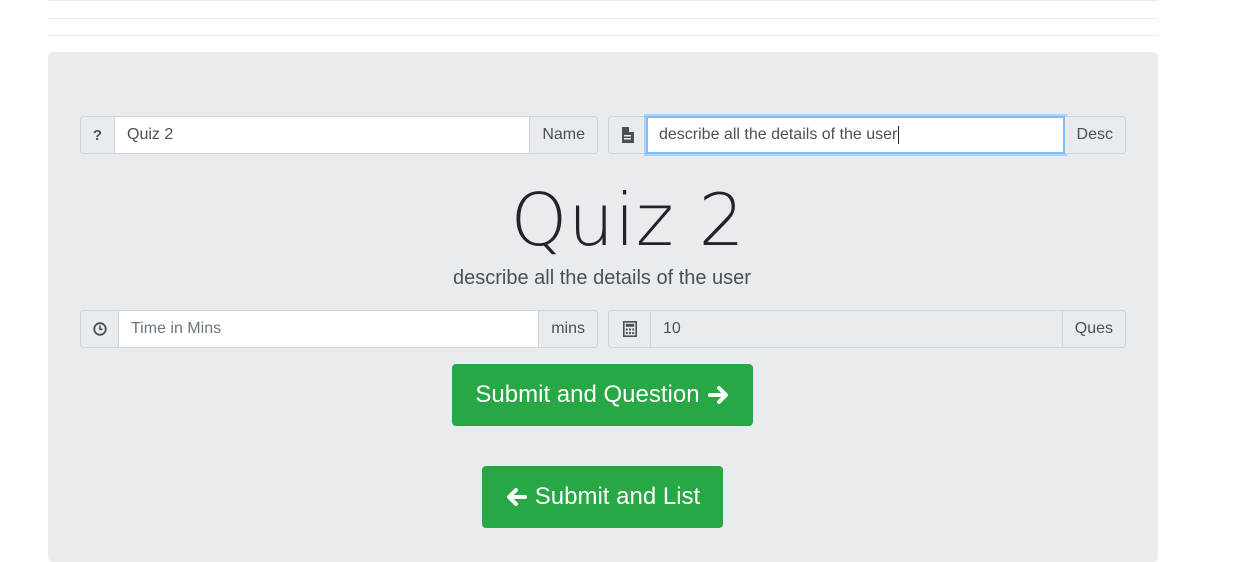 Image resolution: width=1256 pixels, height=562 pixels. What do you see at coordinates (718, 395) in the screenshot?
I see `arrow-right-icon` at bounding box center [718, 395].